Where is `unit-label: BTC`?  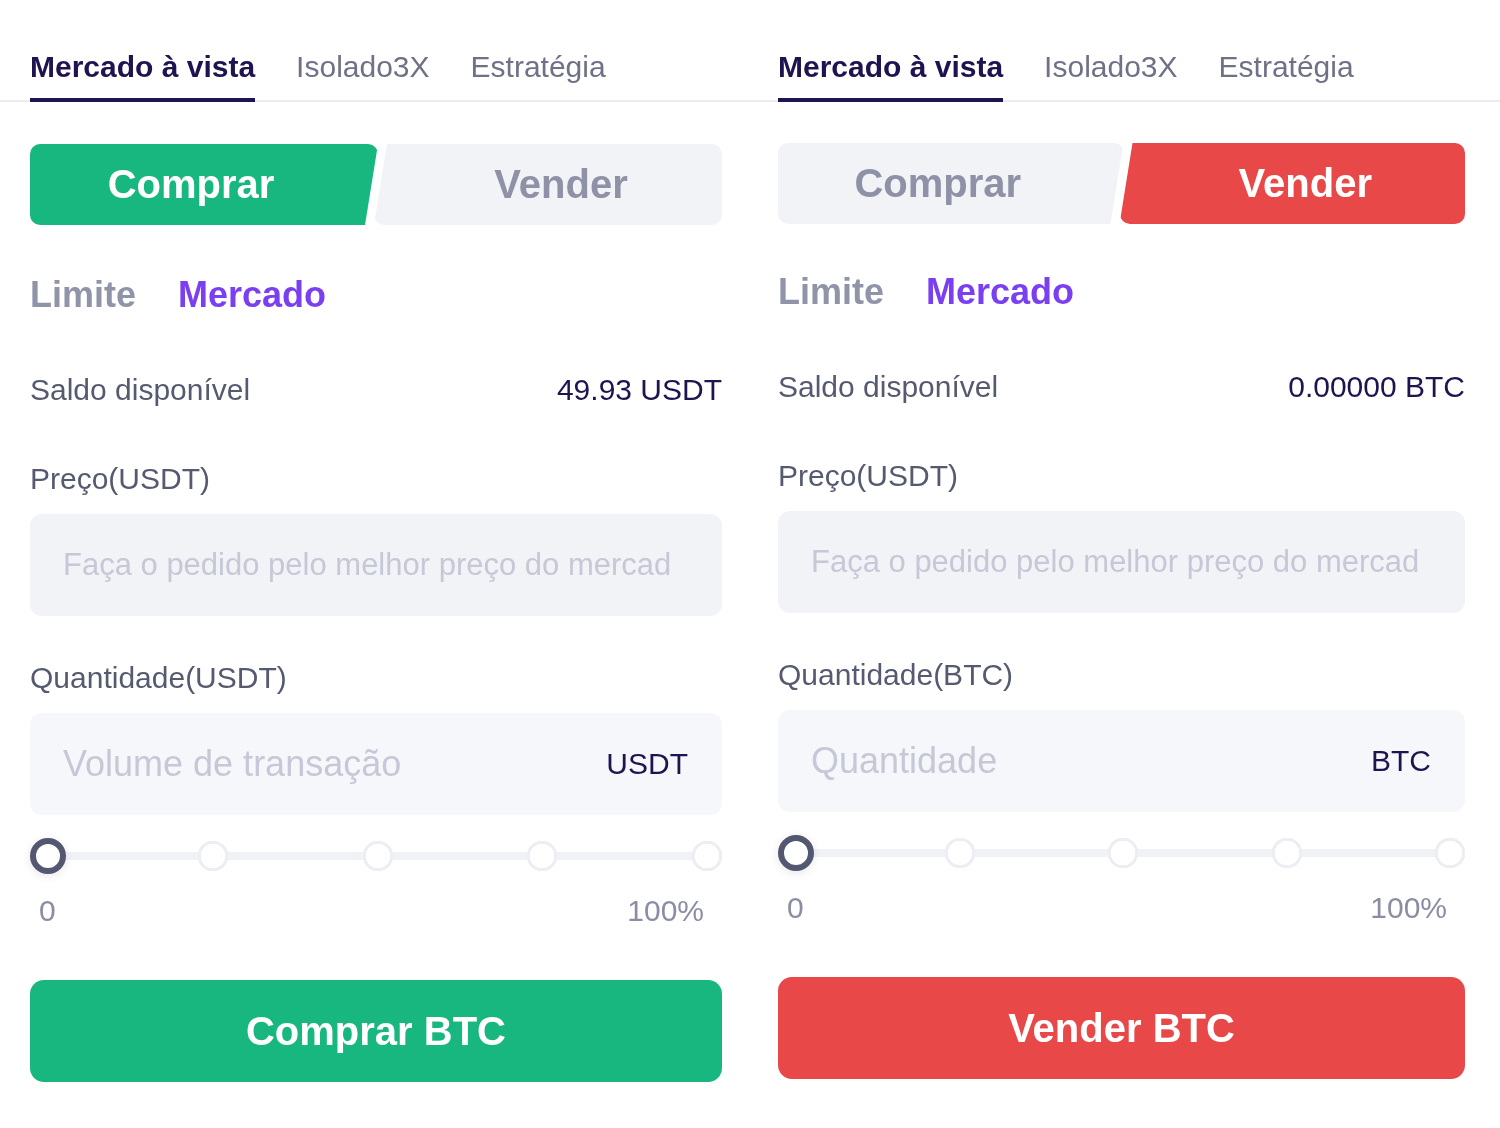 unit-label: BTC is located at coordinates (1401, 761).